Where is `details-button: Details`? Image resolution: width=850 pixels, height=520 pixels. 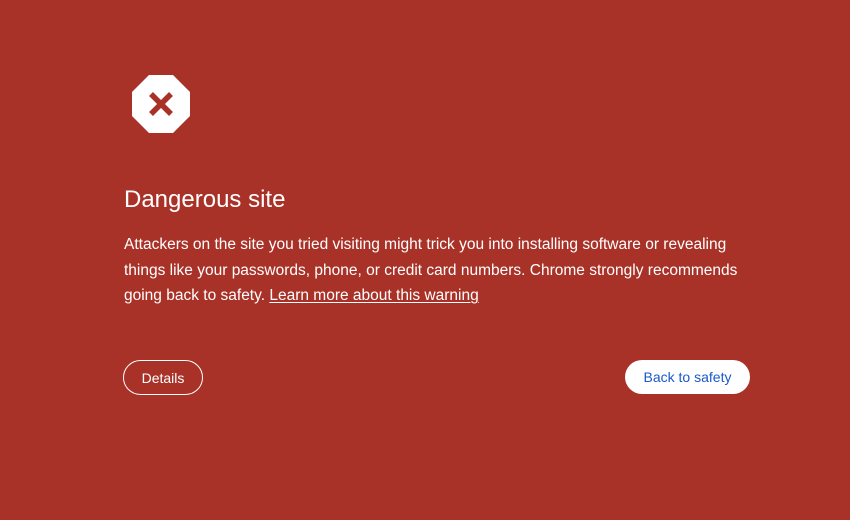
details-button: Details is located at coordinates (163, 377).